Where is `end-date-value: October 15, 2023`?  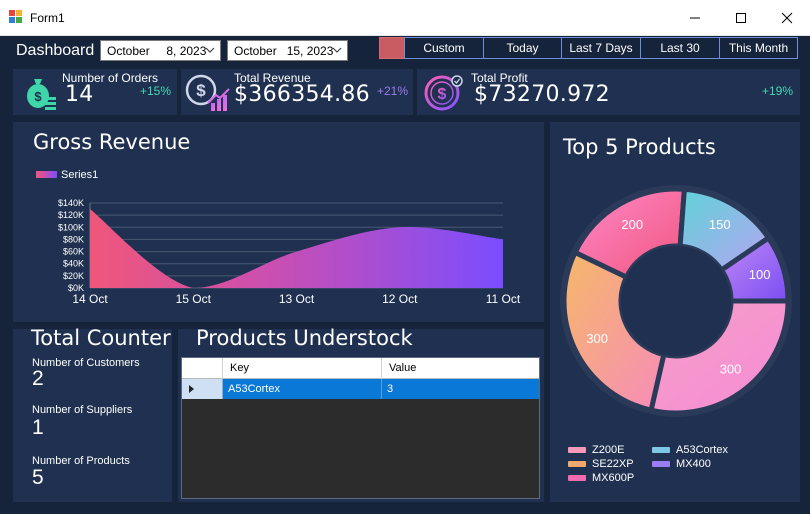
end-date-value: October 15, 2023 is located at coordinates (284, 51).